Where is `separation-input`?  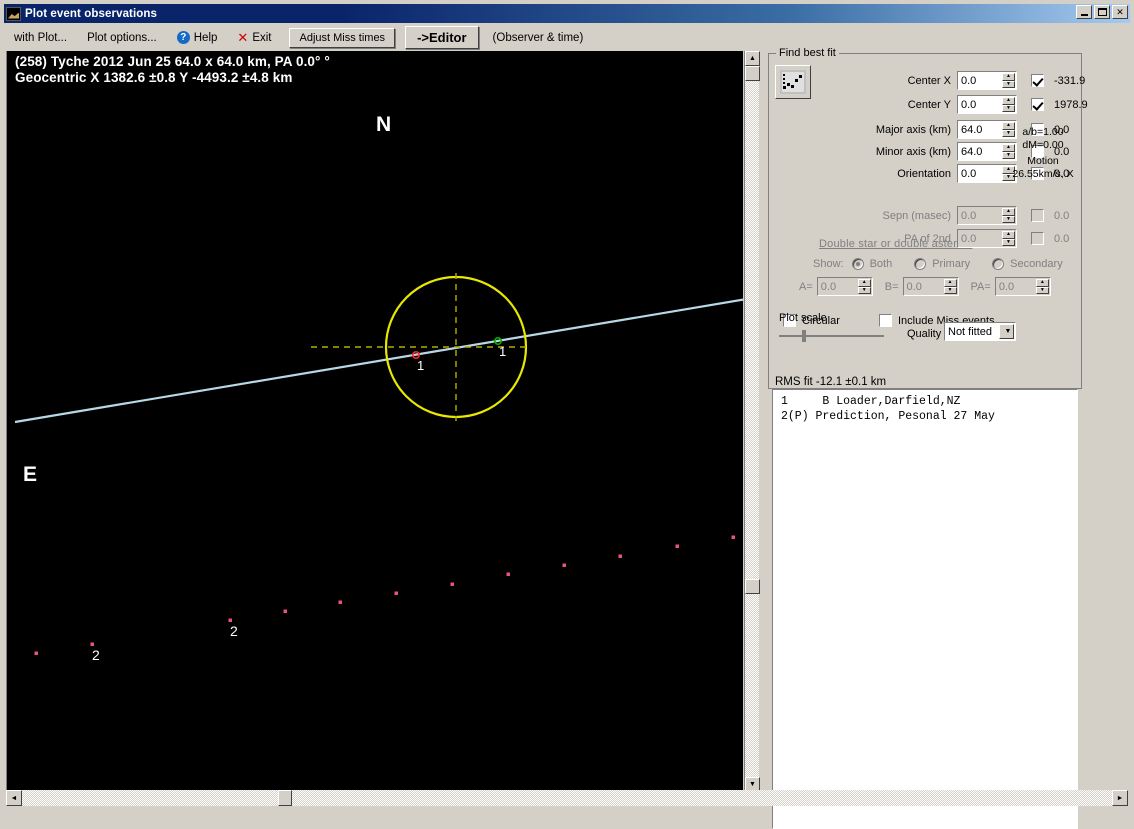
separation-input is located at coordinates (979, 215).